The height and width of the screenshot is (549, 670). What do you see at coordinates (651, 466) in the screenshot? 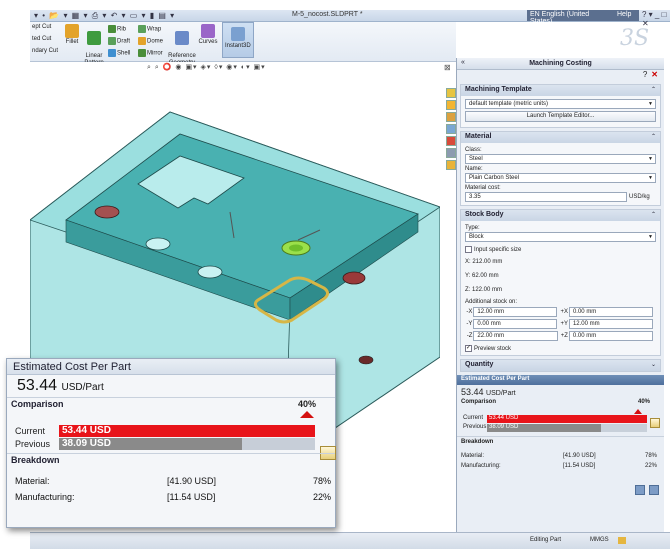
I see `manufacturing-percent: 22%` at bounding box center [651, 466].